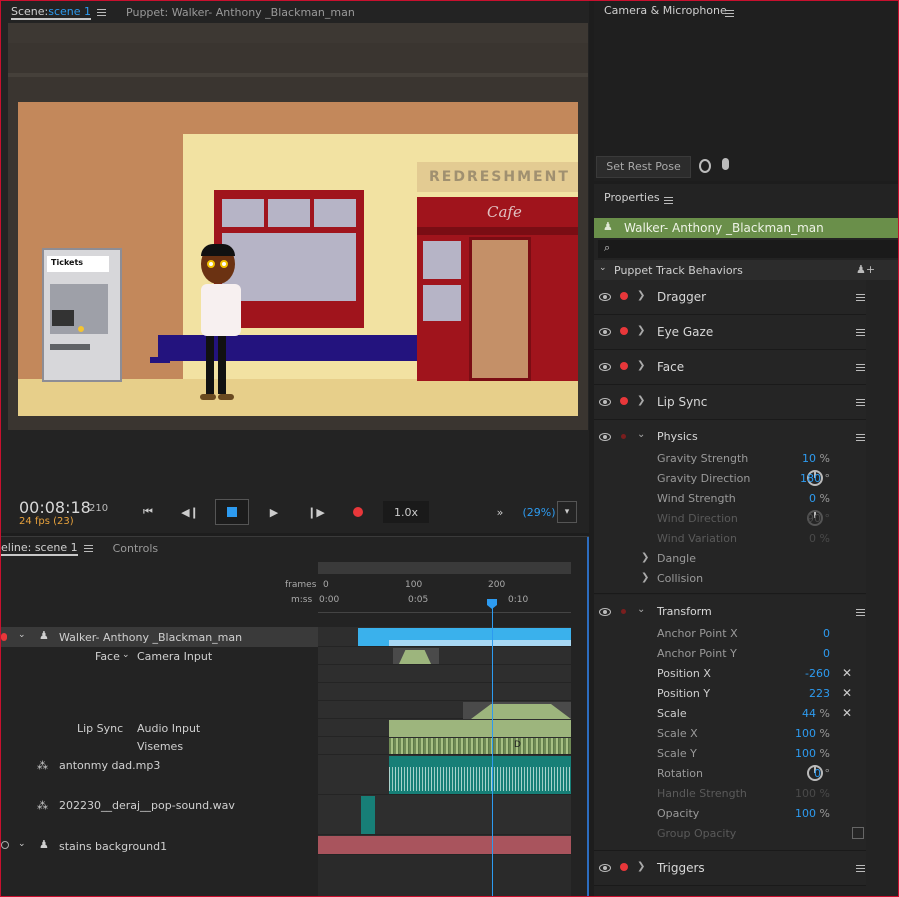  I want to click on anchor-y-value: 0, so click(826, 653).